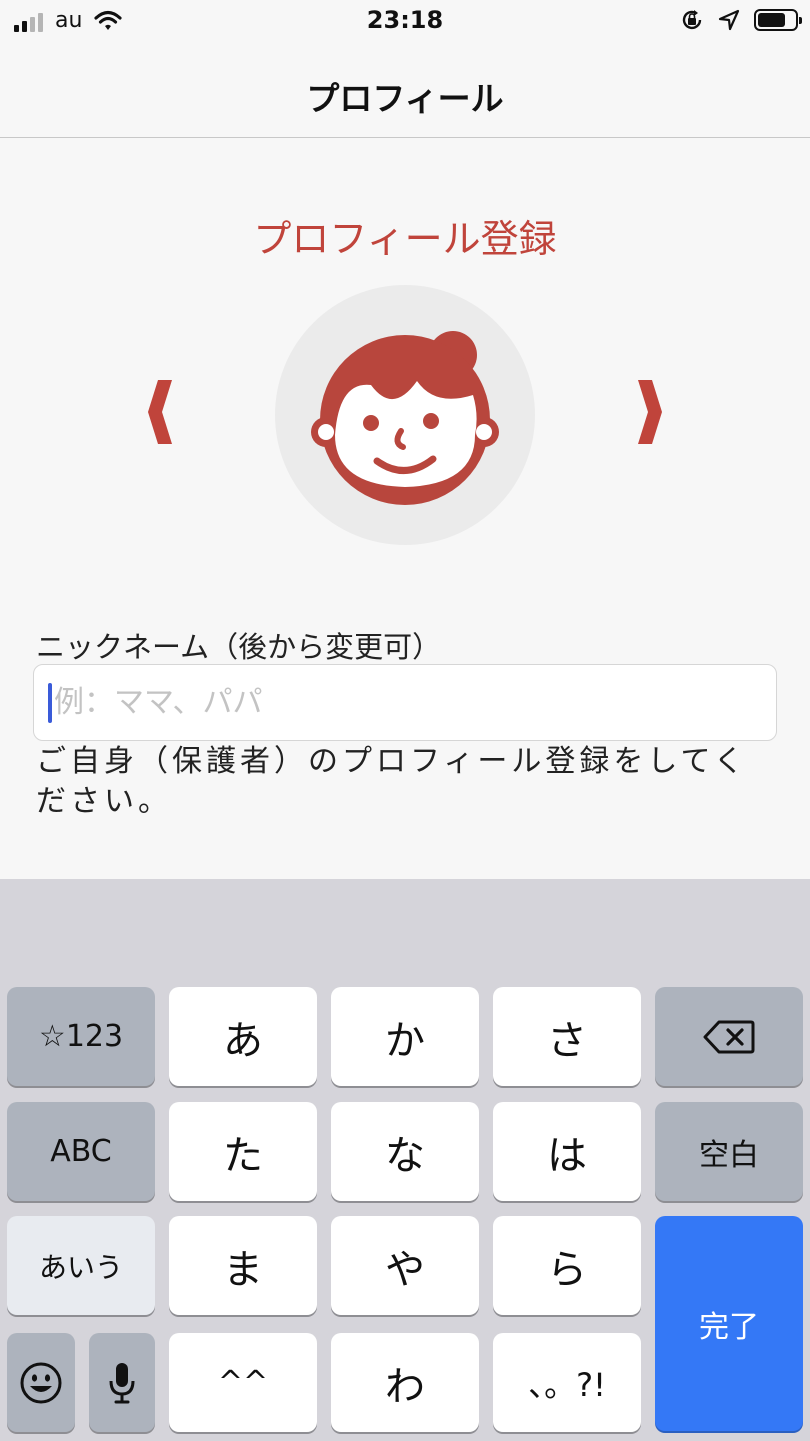 The height and width of the screenshot is (1441, 810). I want to click on nickname-input, so click(404, 702).